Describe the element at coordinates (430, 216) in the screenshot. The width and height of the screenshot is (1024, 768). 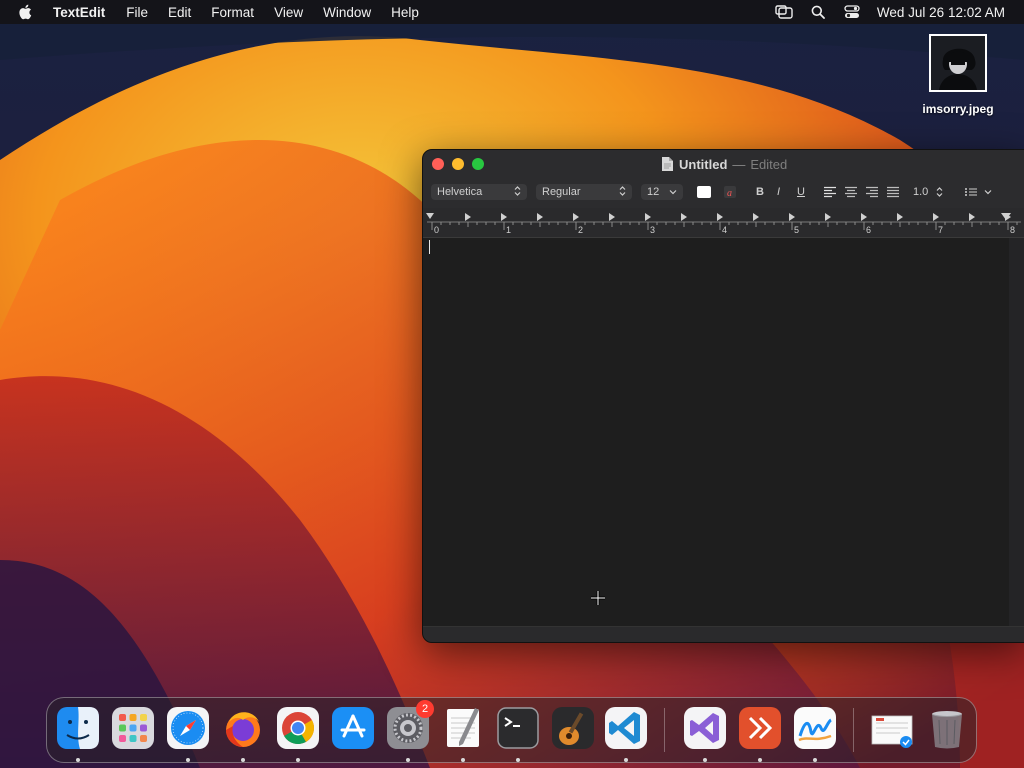
I see `left-indent-marker` at that location.